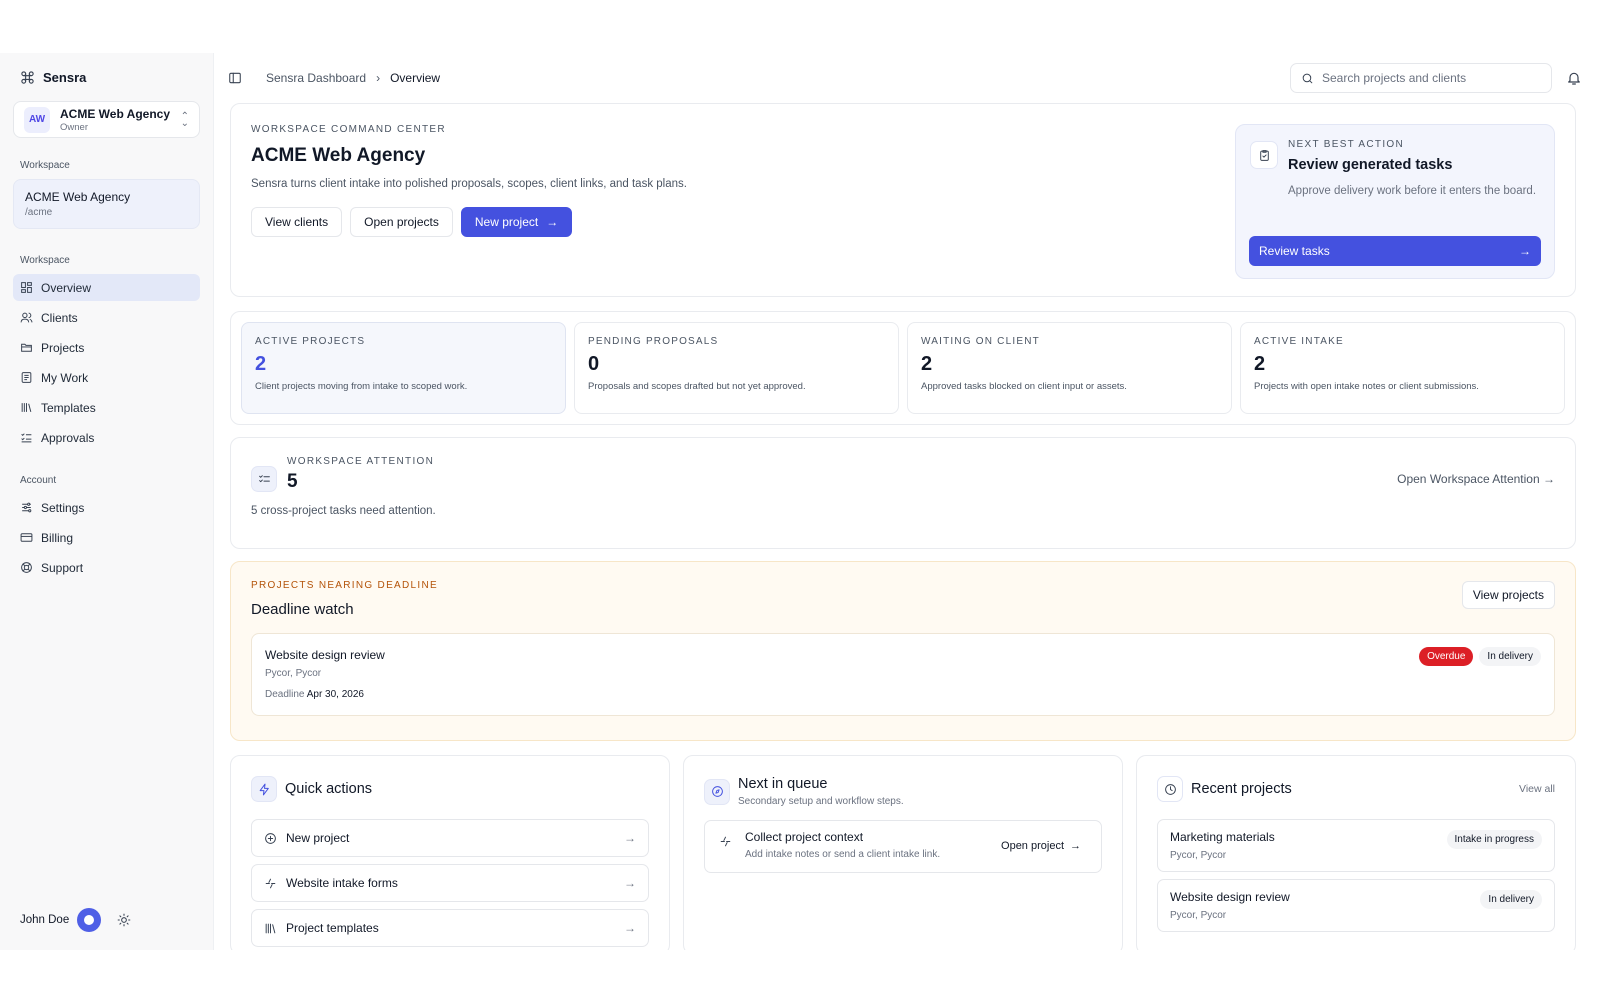 Image resolution: width=1600 pixels, height=1000 pixels. I want to click on lightning-icon, so click(264, 789).